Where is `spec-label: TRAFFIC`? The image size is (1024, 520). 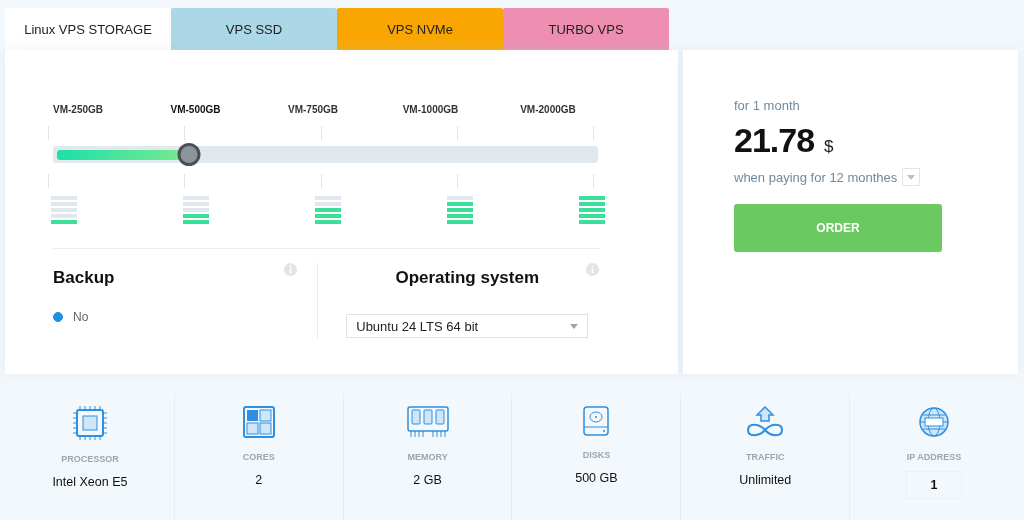 spec-label: TRAFFIC is located at coordinates (765, 457).